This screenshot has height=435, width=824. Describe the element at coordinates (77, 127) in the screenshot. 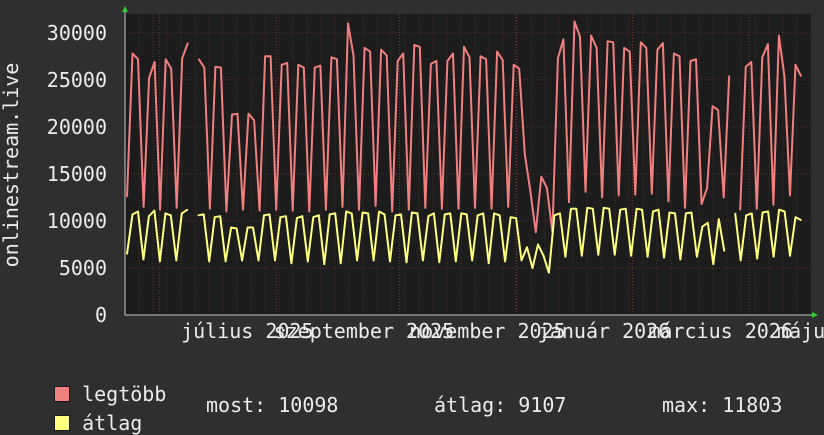

I see `y-tick-label: 20000` at that location.